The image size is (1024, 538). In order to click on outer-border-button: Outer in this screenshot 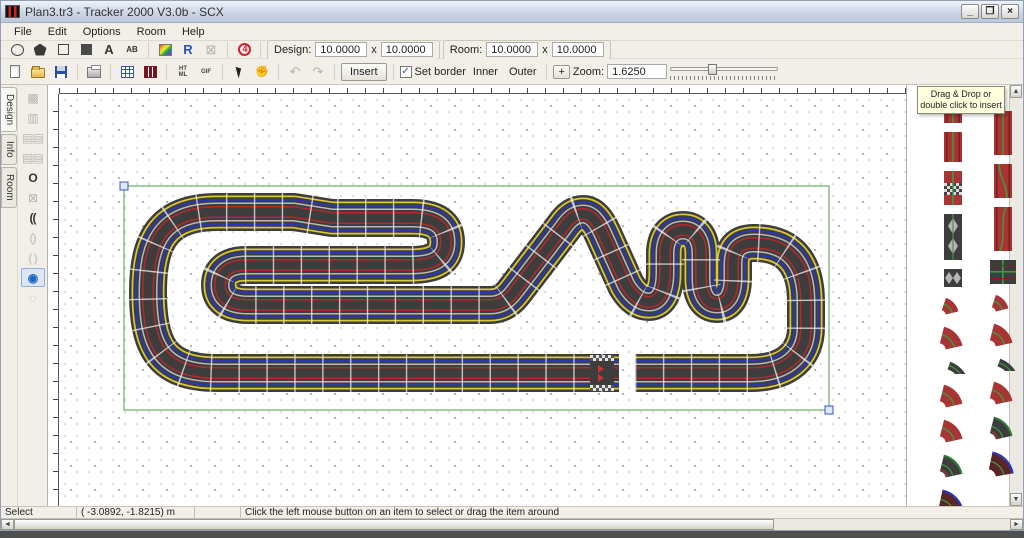, I will do `click(523, 72)`.